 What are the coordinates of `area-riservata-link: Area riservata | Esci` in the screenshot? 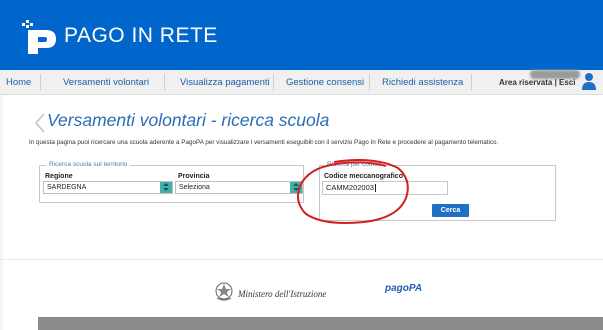 It's located at (537, 82).